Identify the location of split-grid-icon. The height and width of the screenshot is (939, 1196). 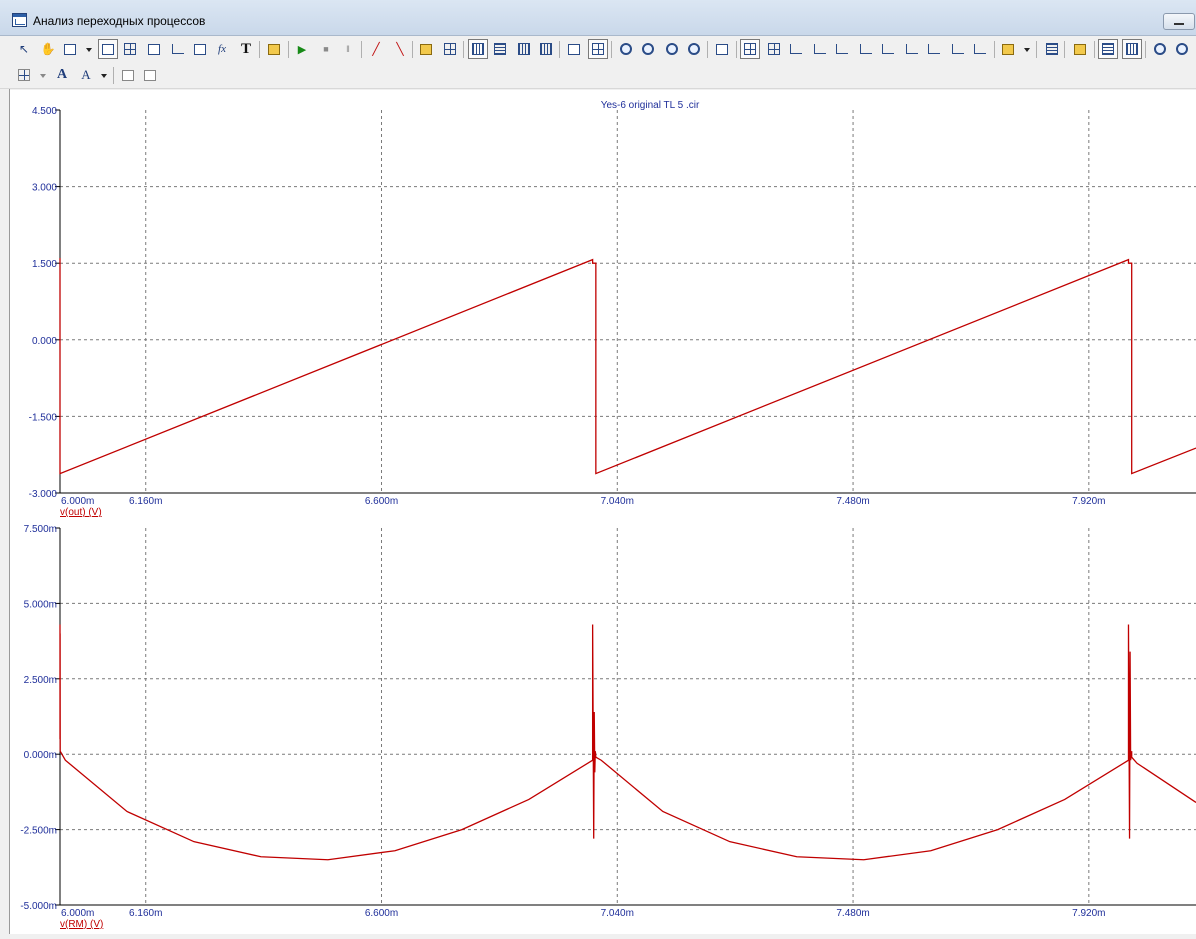
(598, 49).